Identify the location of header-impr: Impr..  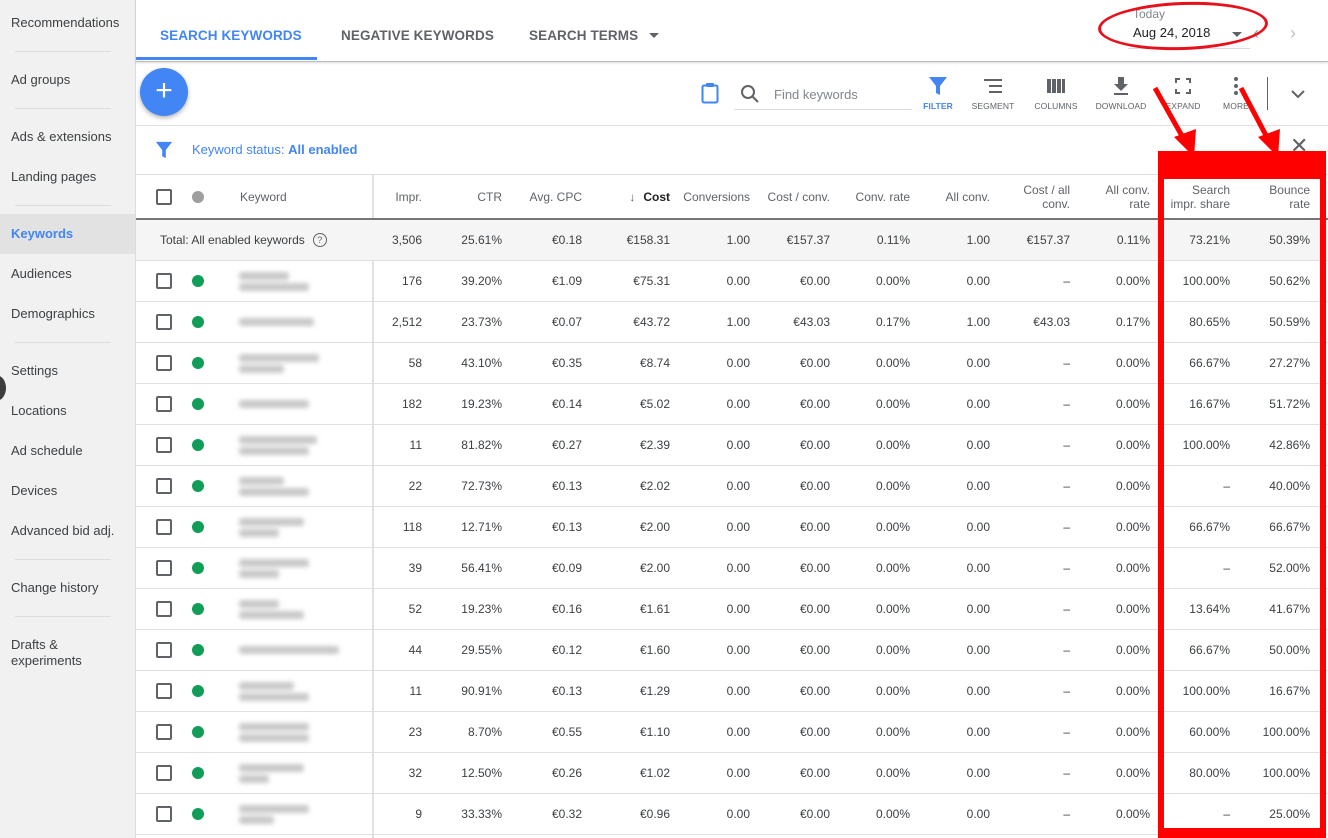
(408, 196).